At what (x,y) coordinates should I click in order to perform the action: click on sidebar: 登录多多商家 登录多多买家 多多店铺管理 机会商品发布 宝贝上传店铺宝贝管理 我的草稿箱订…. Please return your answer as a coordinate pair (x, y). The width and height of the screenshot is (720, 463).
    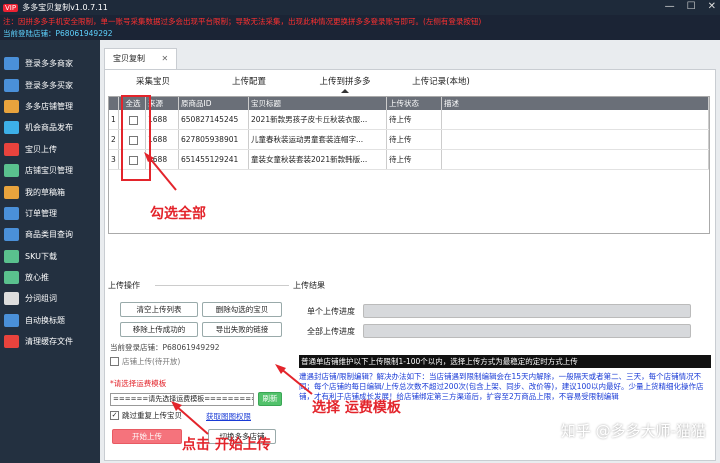
    Looking at the image, I should click on (50, 251).